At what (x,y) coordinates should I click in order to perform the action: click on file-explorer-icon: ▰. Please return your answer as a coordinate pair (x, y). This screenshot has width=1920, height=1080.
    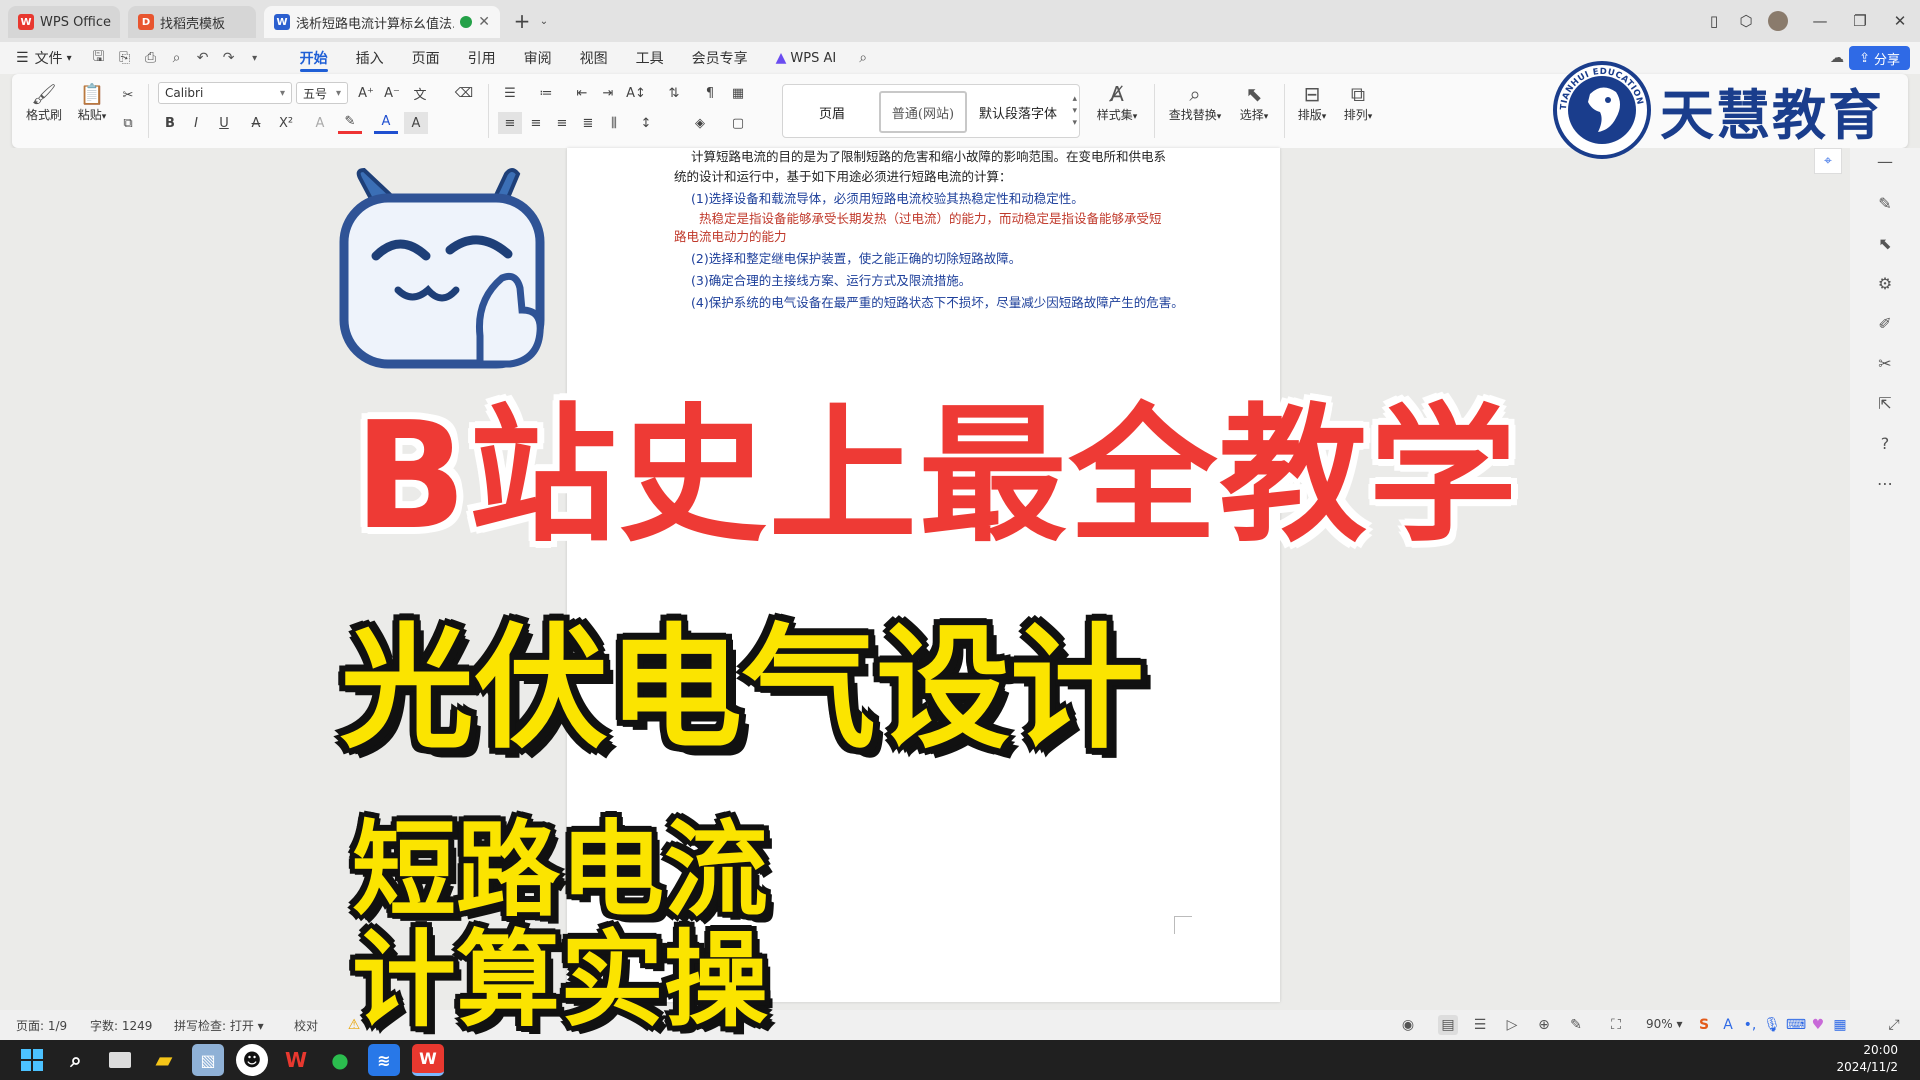
    Looking at the image, I should click on (164, 1060).